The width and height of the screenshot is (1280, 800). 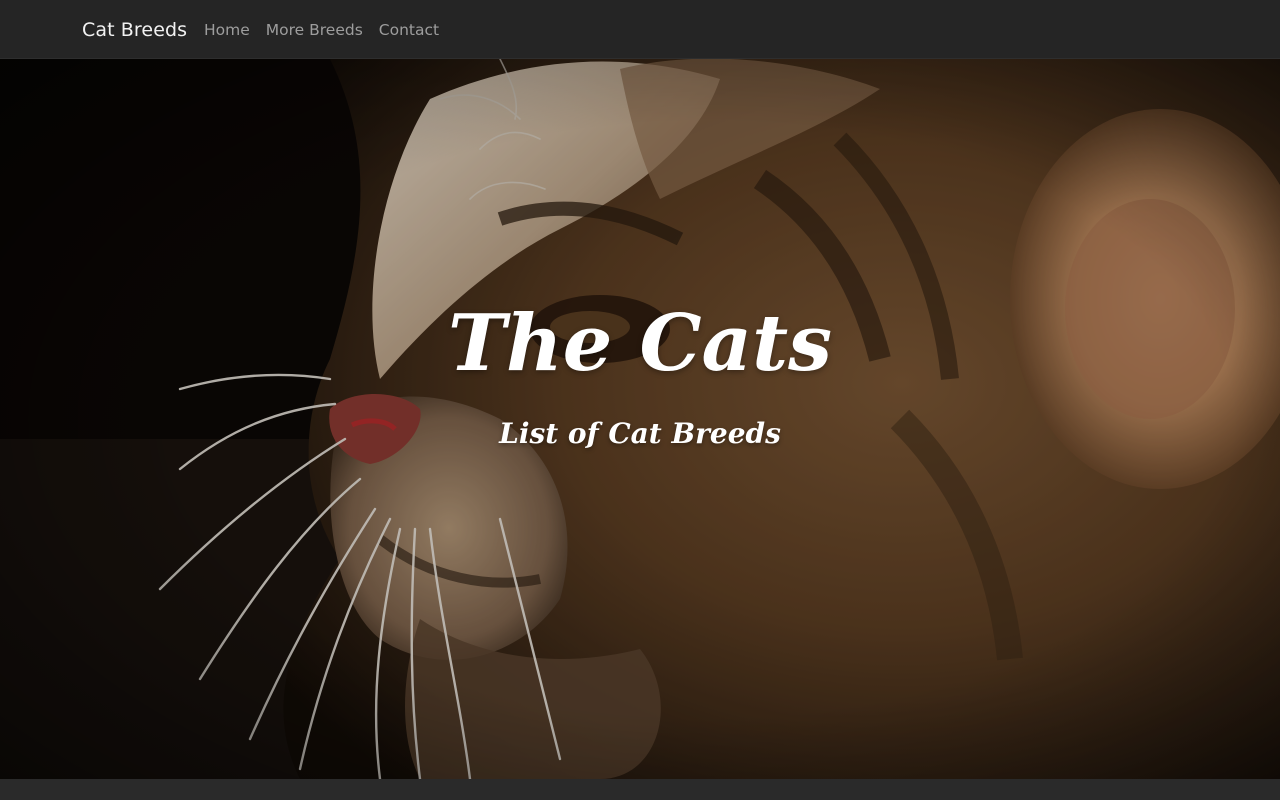 I want to click on brand-link: Cat Breeds, so click(x=134, y=30).